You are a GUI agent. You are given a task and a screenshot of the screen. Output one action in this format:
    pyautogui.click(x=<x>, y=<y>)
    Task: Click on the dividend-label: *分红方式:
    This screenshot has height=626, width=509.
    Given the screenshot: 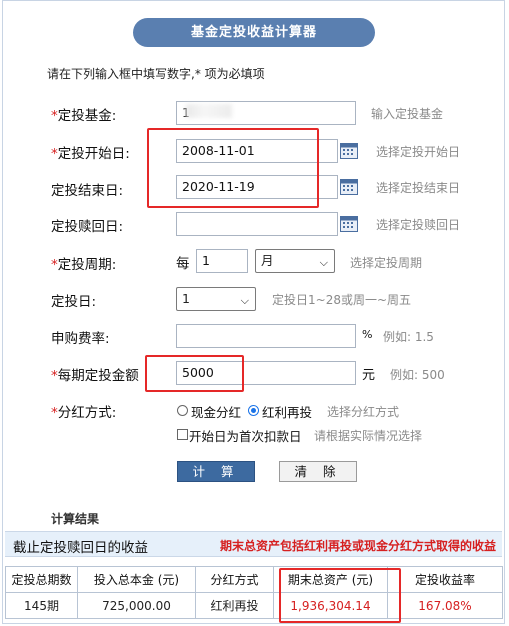 What is the action you would take?
    pyautogui.click(x=84, y=413)
    